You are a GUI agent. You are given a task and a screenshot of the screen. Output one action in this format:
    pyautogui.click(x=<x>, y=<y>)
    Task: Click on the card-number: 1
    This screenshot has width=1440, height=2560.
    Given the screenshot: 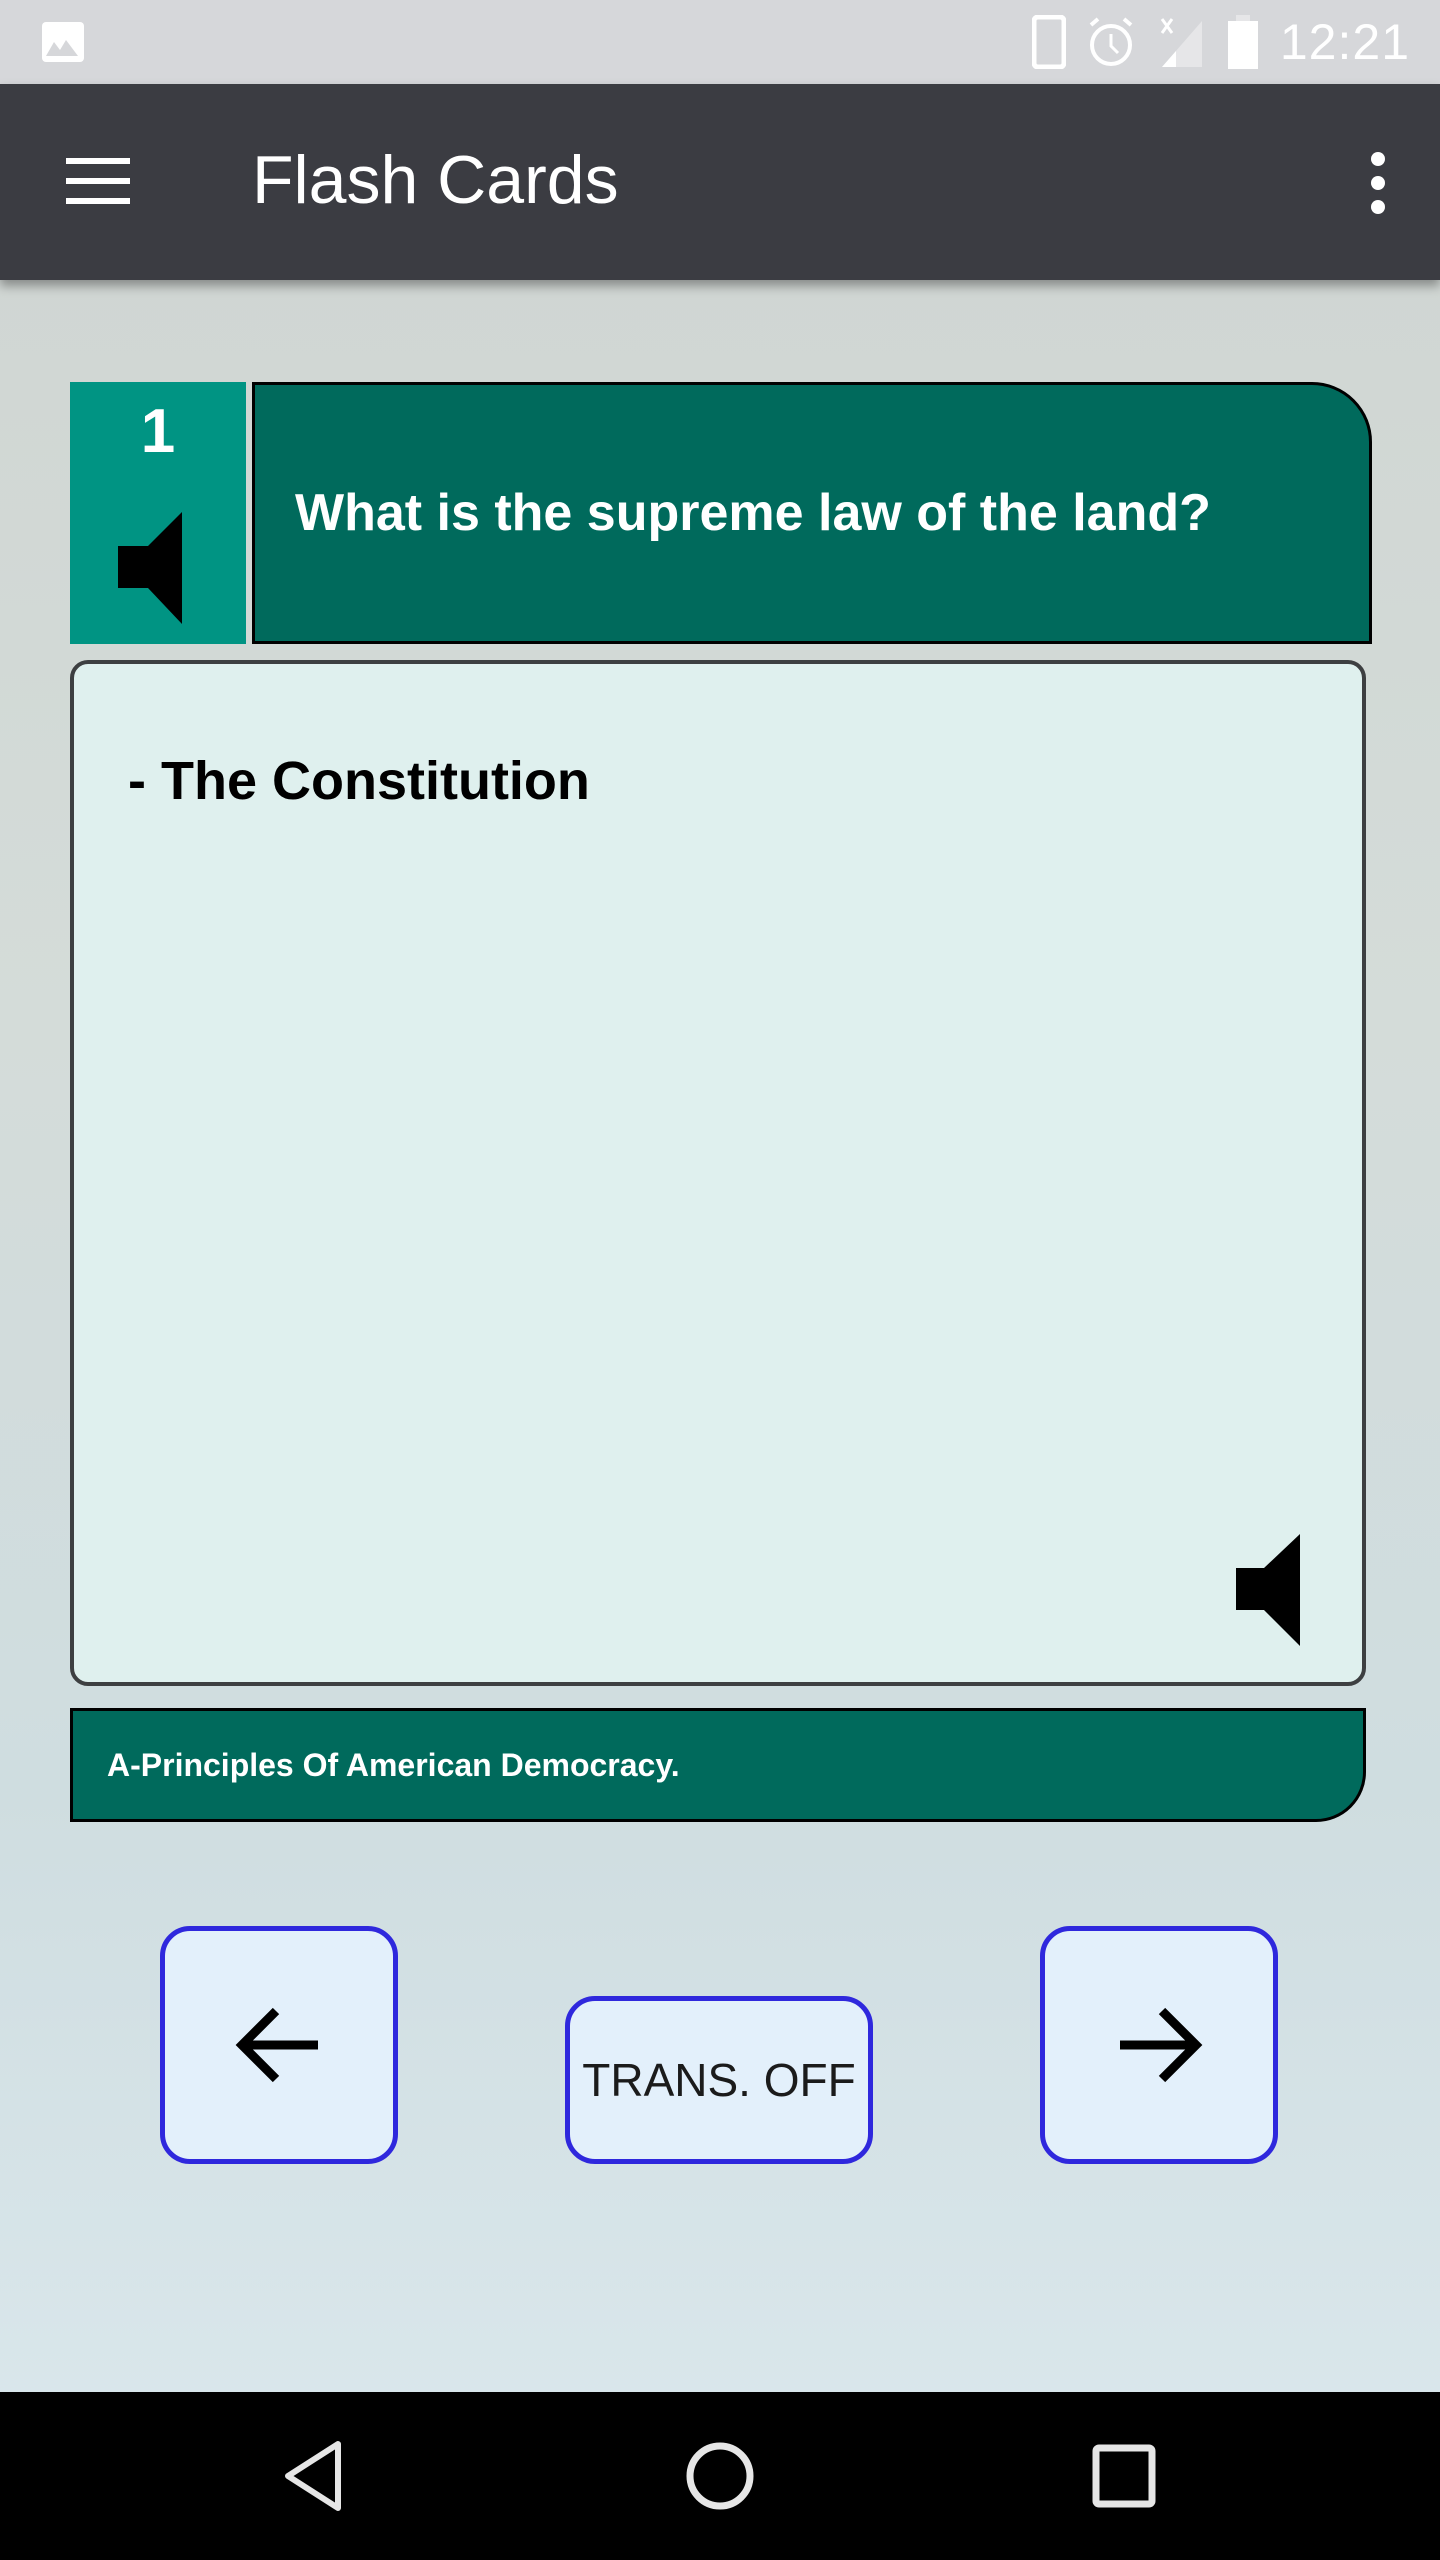 What is the action you would take?
    pyautogui.click(x=158, y=431)
    